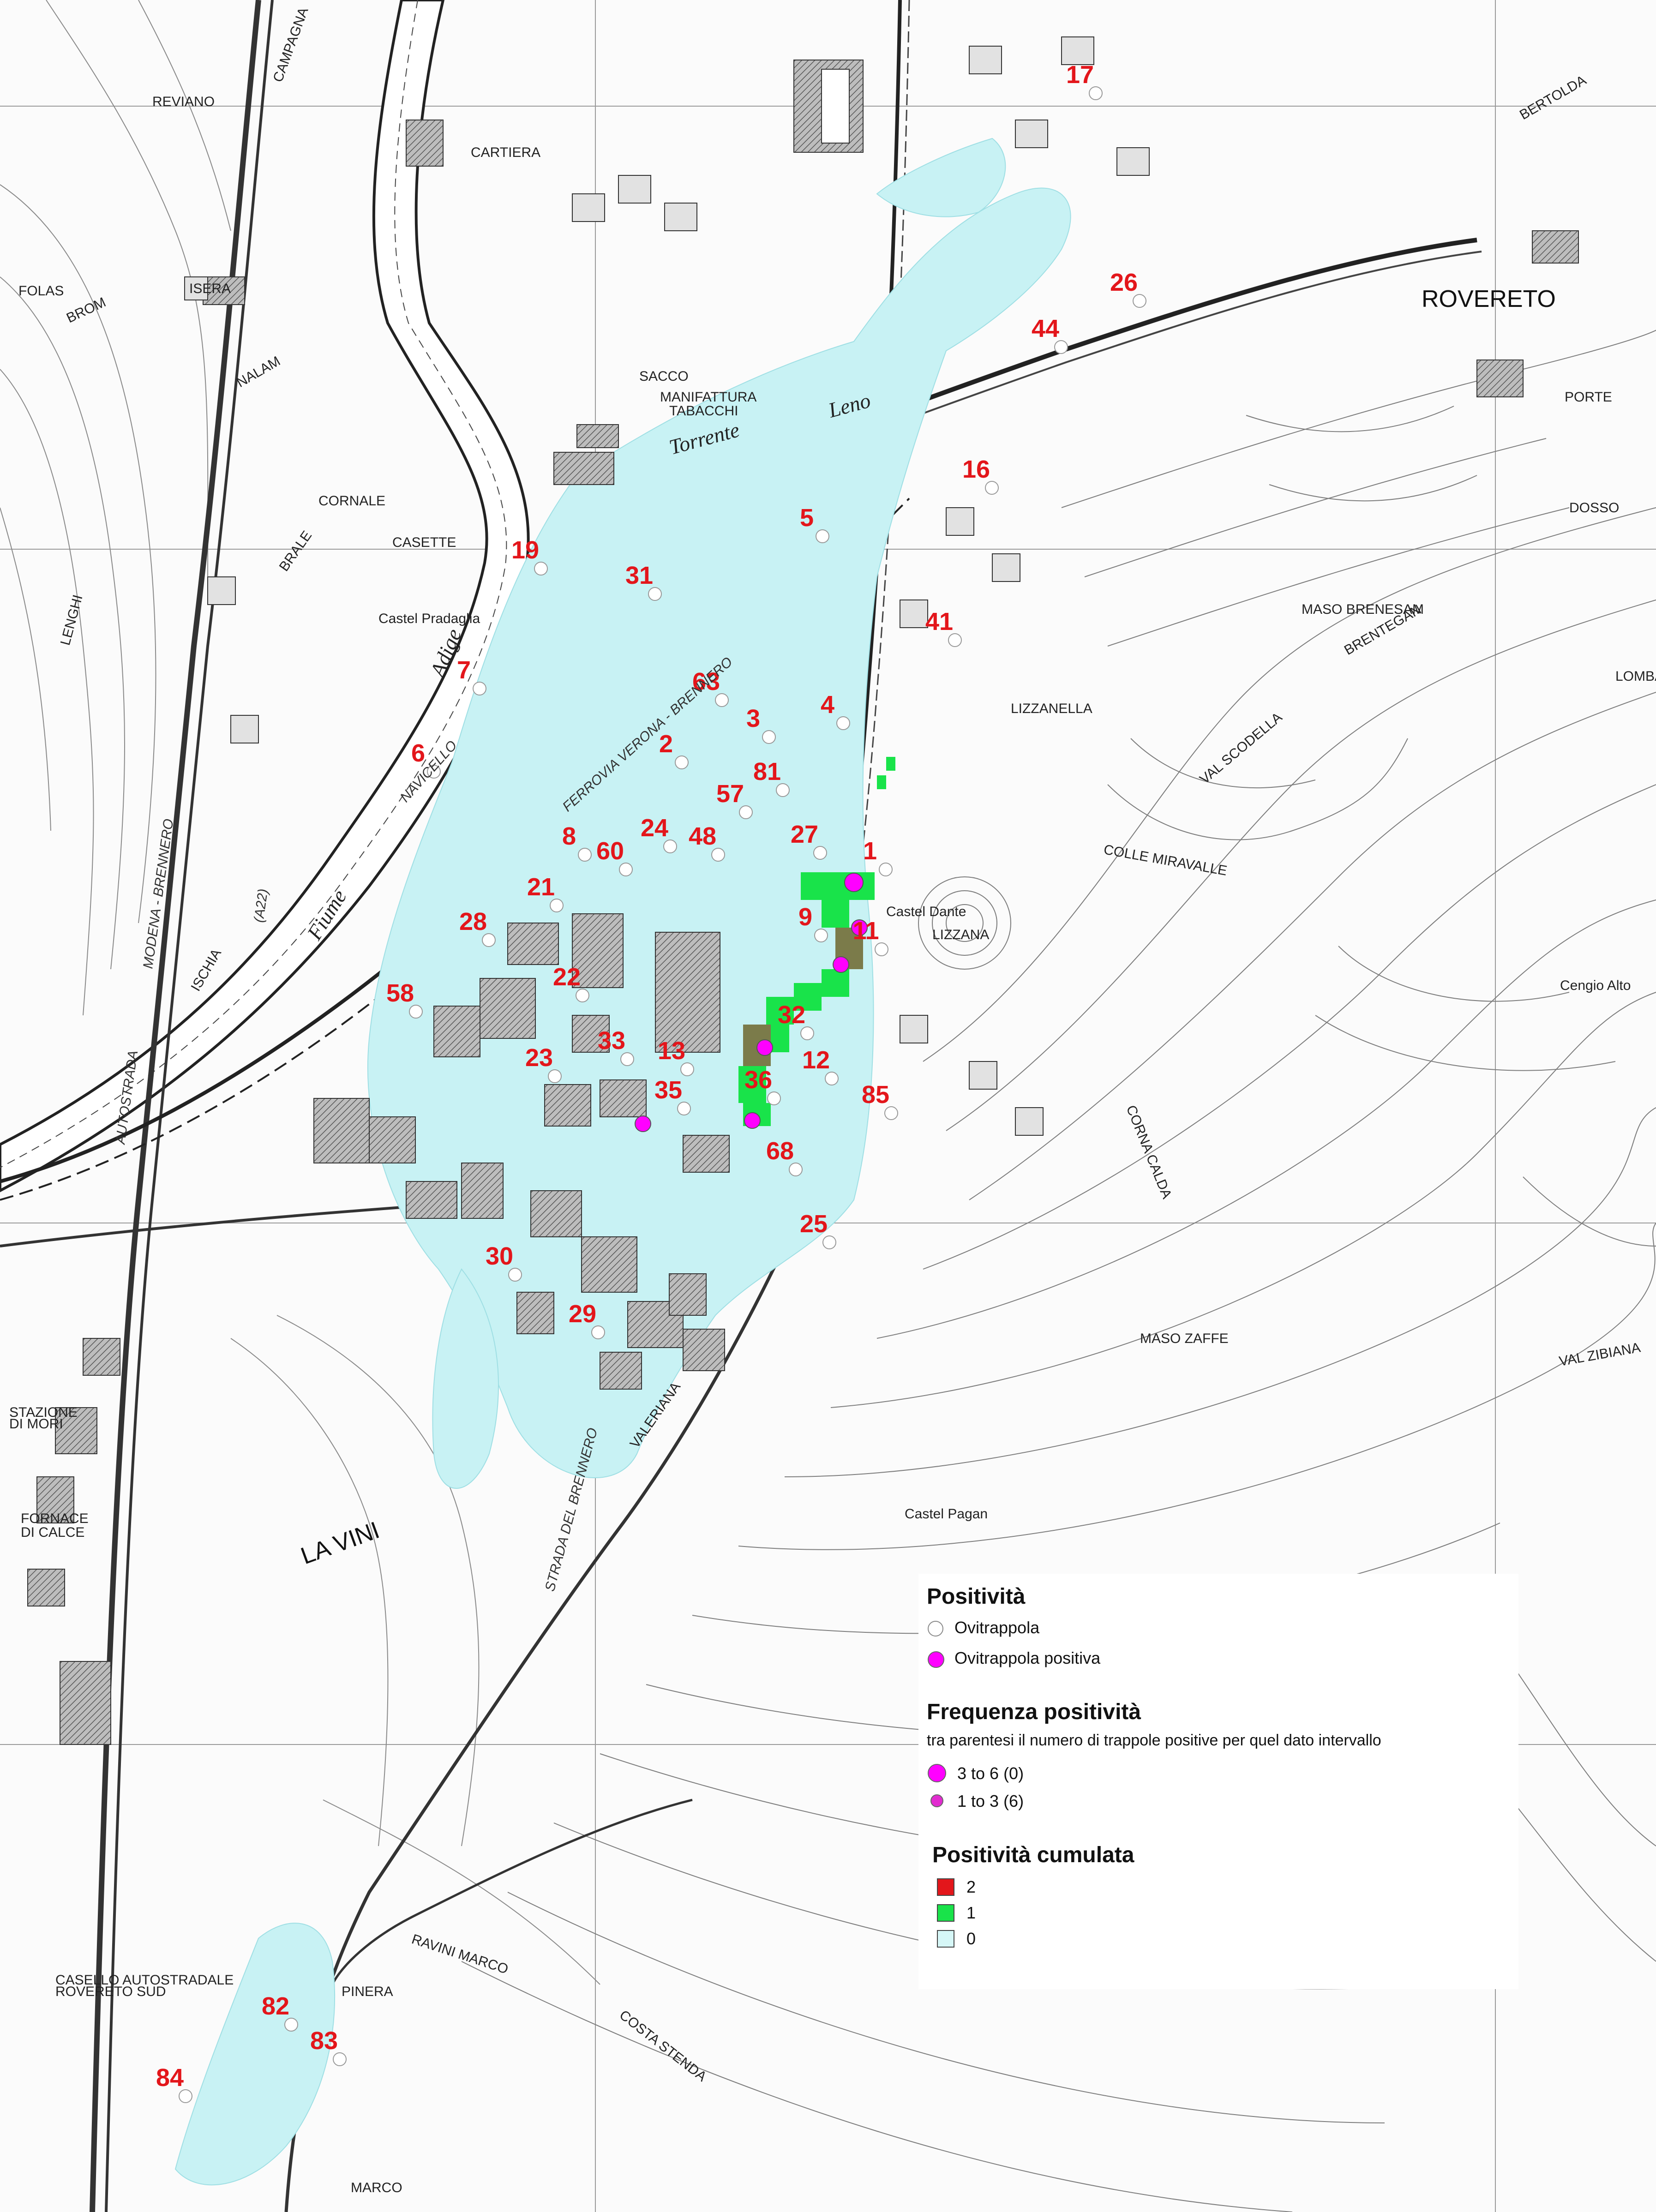  I want to click on trap-label-33: 33, so click(611, 1041).